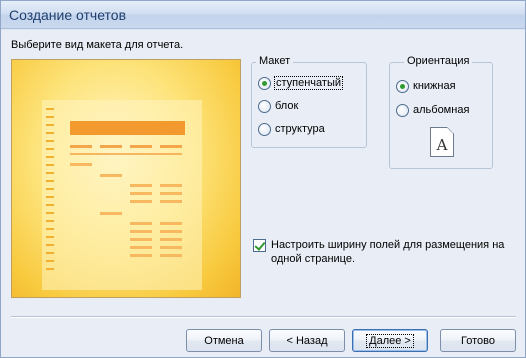 Image resolution: width=526 pixels, height=358 pixels. Describe the element at coordinates (264, 83) in the screenshot. I see `radio-stepped` at that location.